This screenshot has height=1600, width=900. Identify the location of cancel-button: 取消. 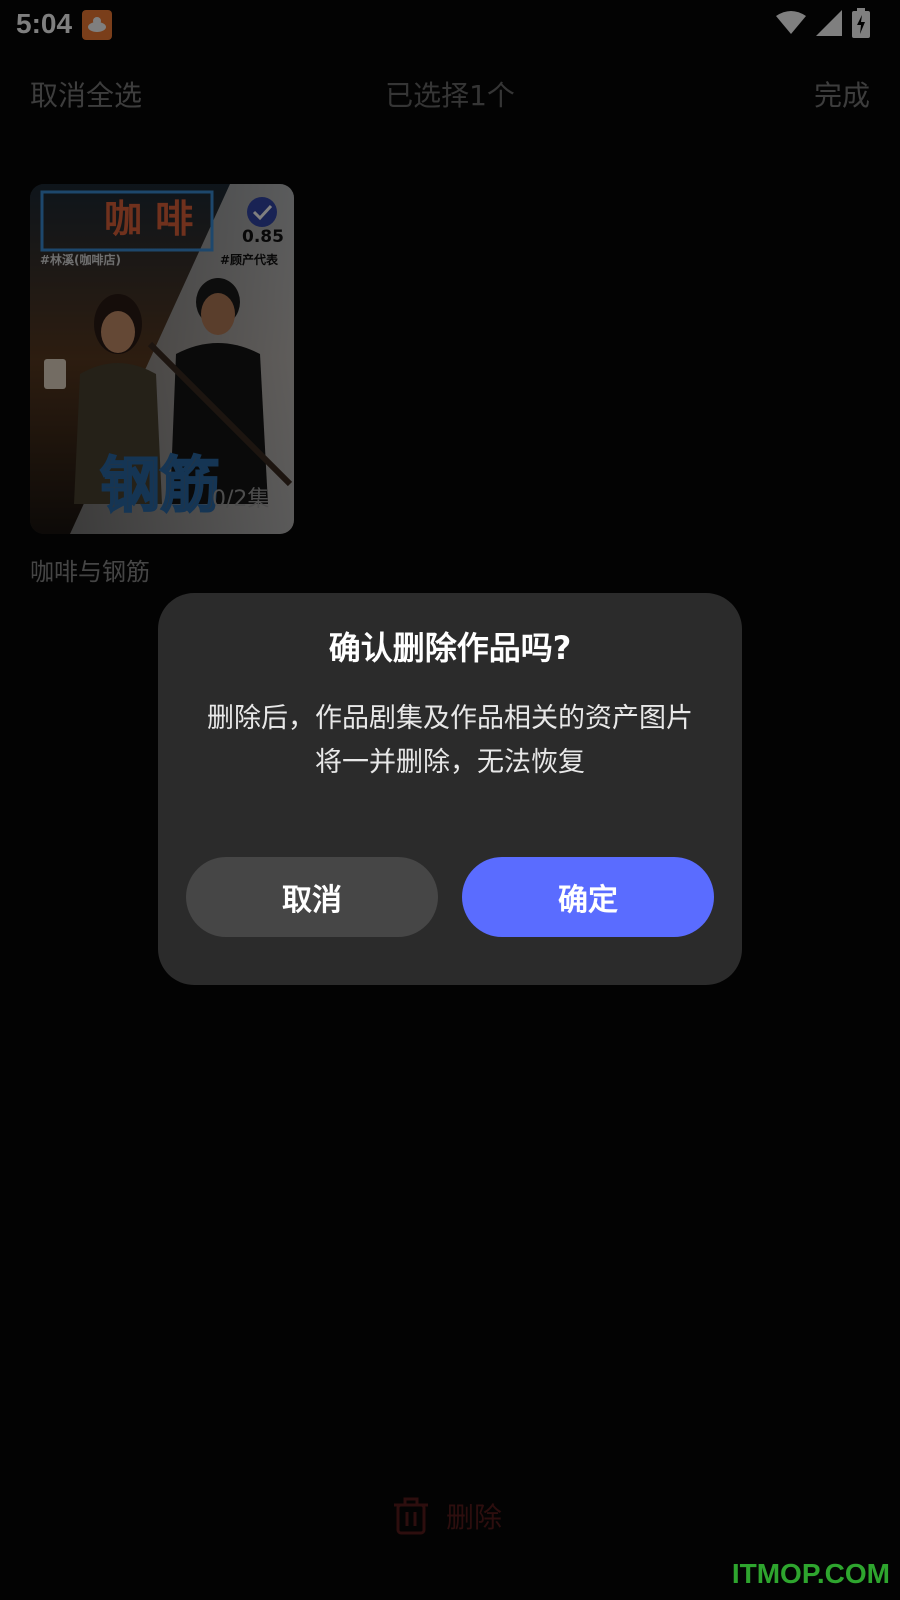
(312, 897).